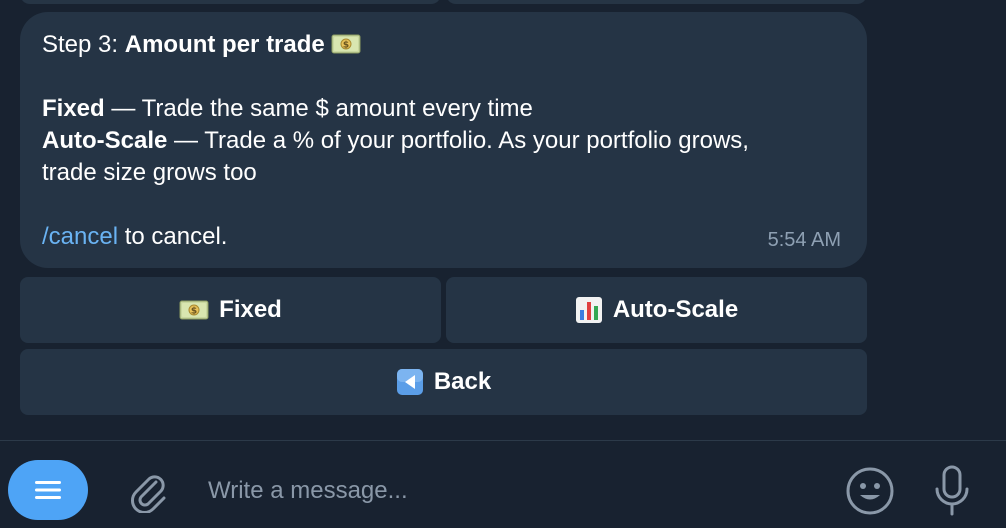 The width and height of the screenshot is (1006, 528). What do you see at coordinates (224, 44) in the screenshot?
I see `step-title: Amount per trade` at bounding box center [224, 44].